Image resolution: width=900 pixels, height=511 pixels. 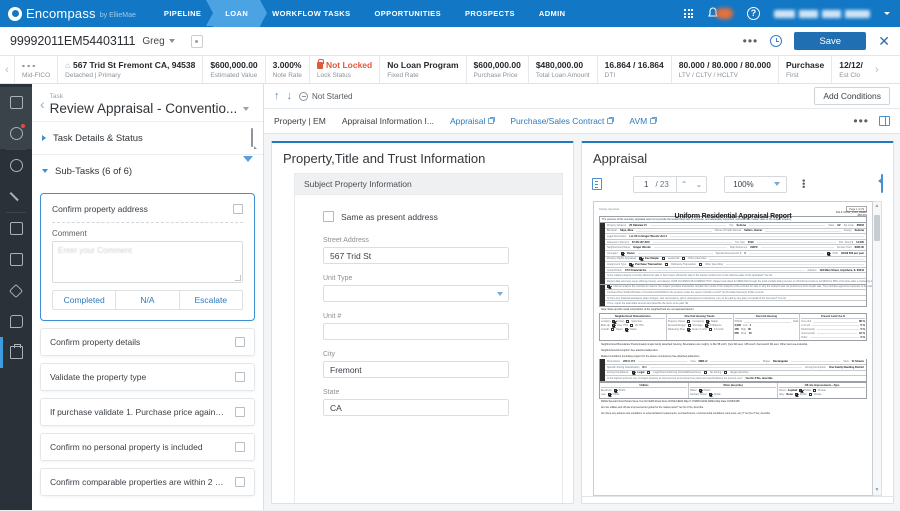 What do you see at coordinates (619, 248) in the screenshot?
I see `doc-key: Neighborhood Name` at bounding box center [619, 248].